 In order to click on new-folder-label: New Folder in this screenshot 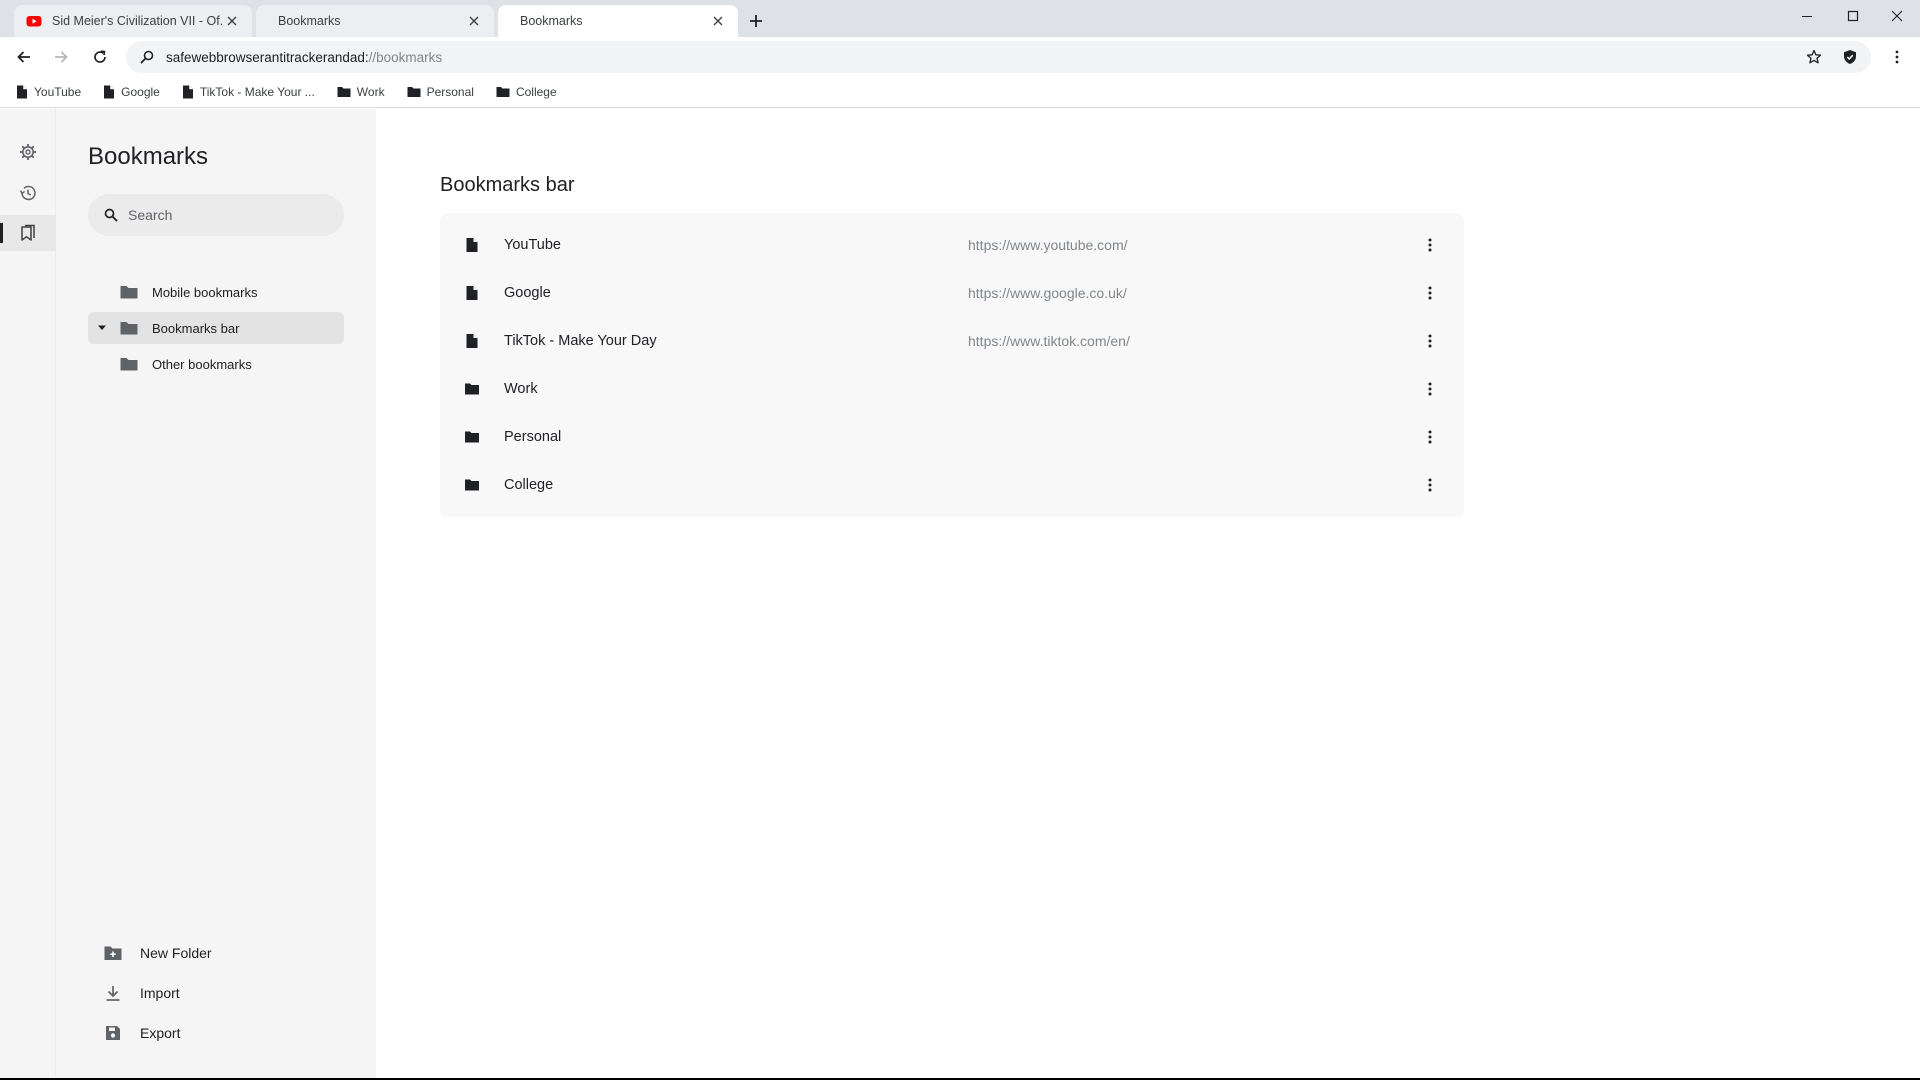, I will do `click(176, 953)`.